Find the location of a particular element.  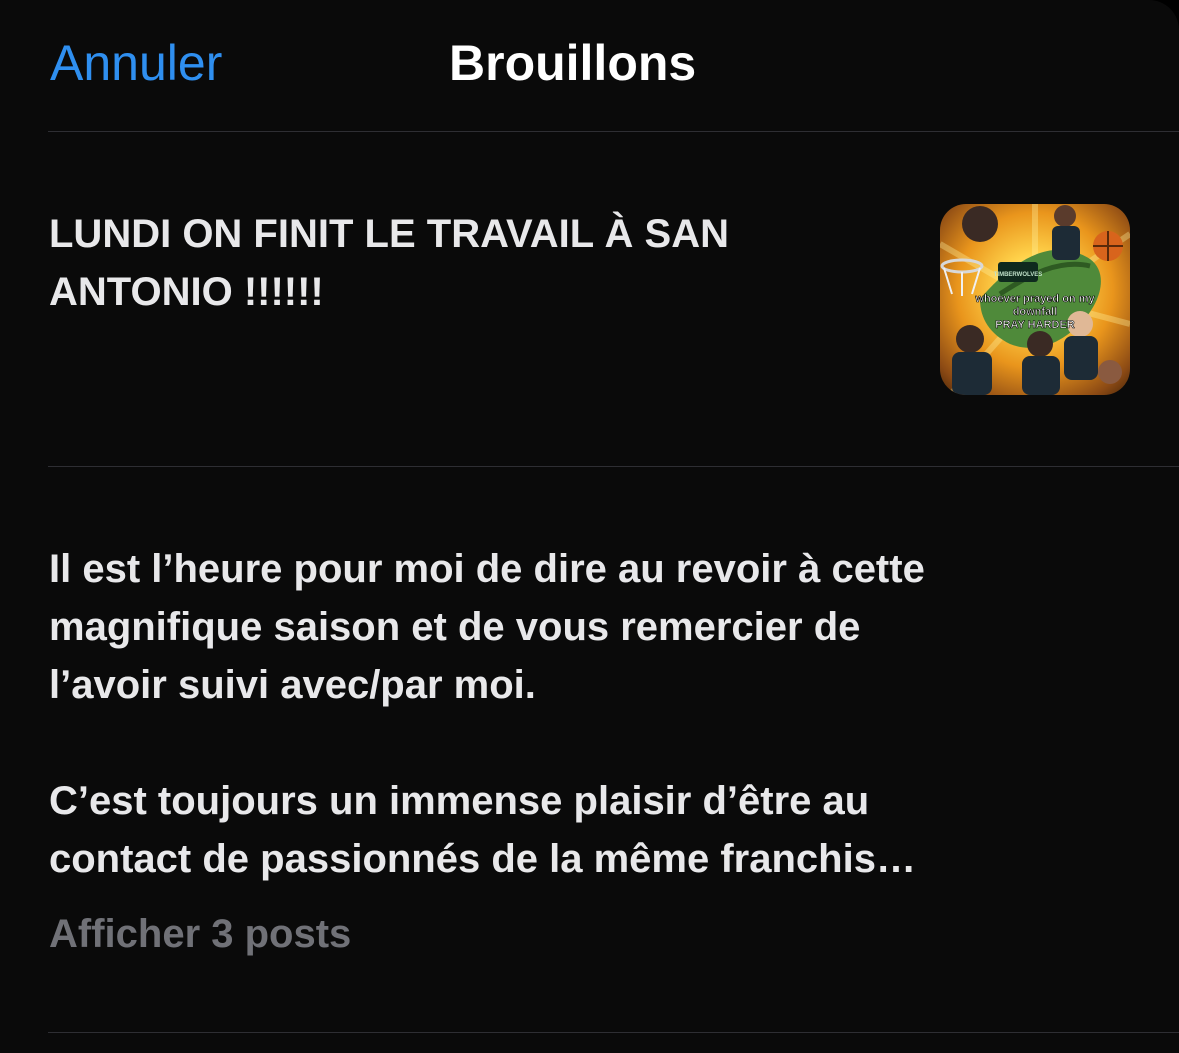

thumbnail-caption-line1: whoever prayed on my is located at coordinates (1034, 299).